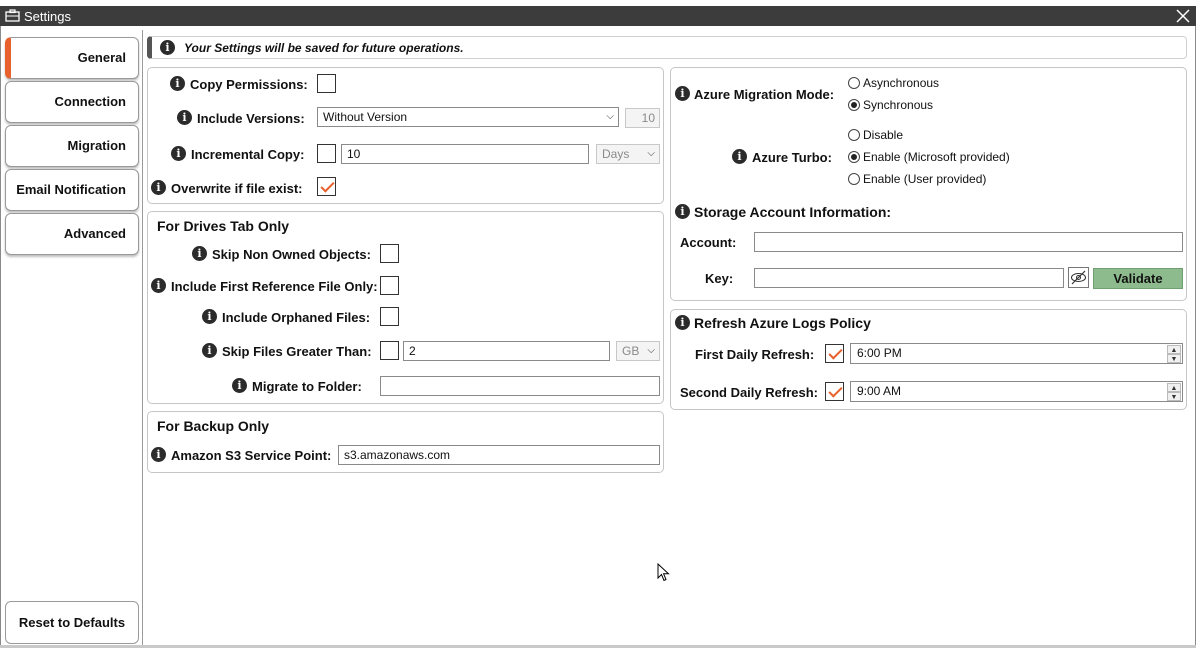 This screenshot has height=648, width=1196. I want to click on include-versions-label: Include Versions:, so click(251, 118).